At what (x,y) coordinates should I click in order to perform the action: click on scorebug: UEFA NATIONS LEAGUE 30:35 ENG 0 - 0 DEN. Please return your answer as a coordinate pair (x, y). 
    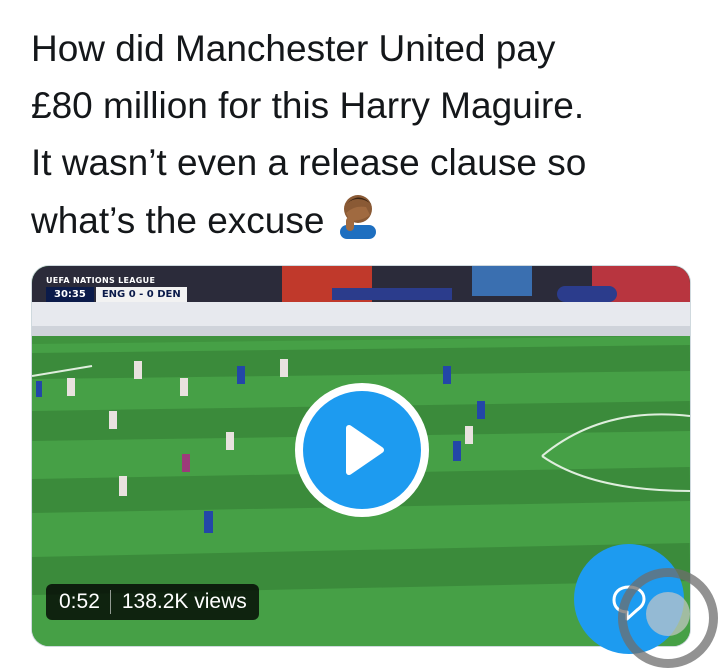
    Looking at the image, I should click on (116, 291).